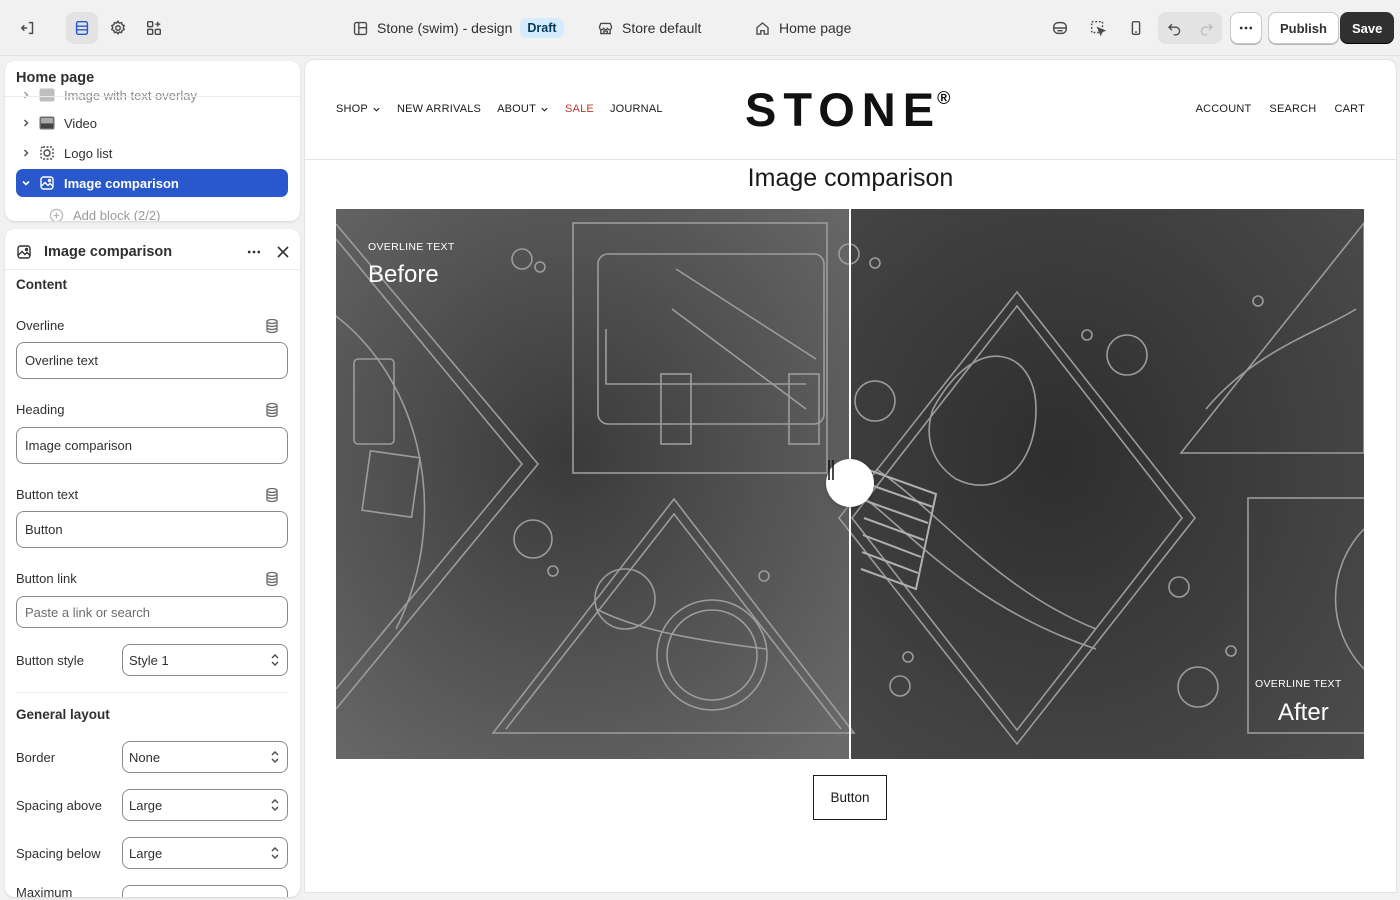  Describe the element at coordinates (205, 757) in the screenshot. I see `border-select: None` at that location.